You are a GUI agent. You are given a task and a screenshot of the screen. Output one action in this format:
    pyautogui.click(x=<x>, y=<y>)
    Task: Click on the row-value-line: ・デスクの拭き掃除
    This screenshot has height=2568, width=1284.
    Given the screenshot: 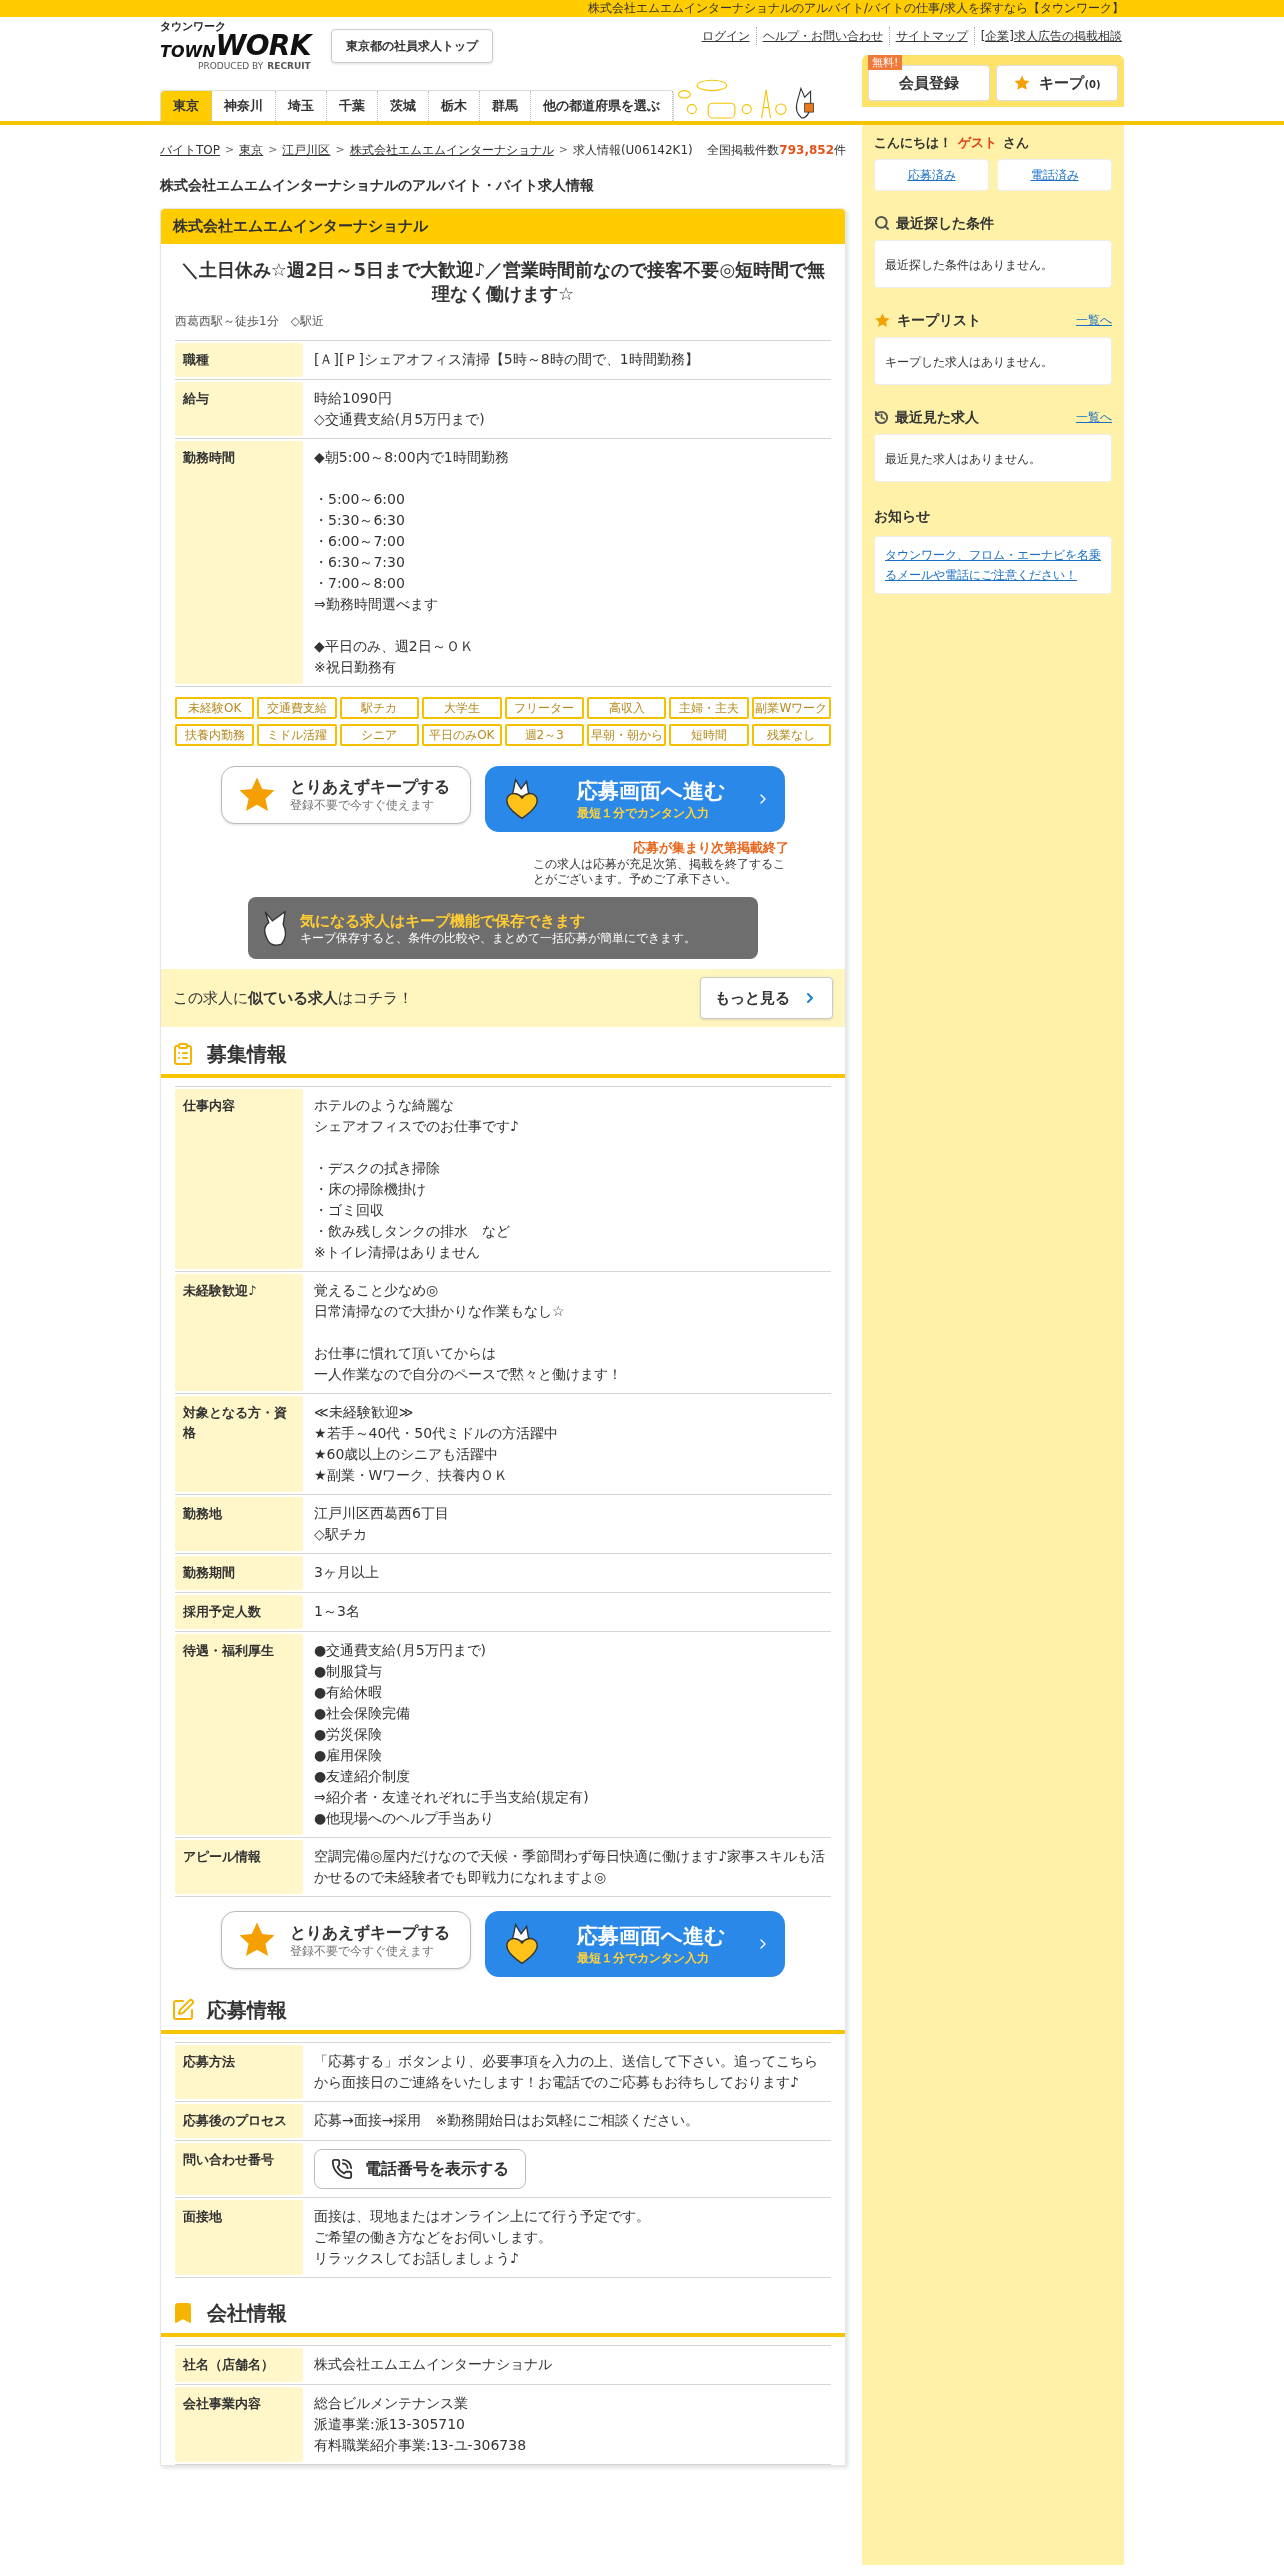 What is the action you would take?
    pyautogui.click(x=377, y=1168)
    